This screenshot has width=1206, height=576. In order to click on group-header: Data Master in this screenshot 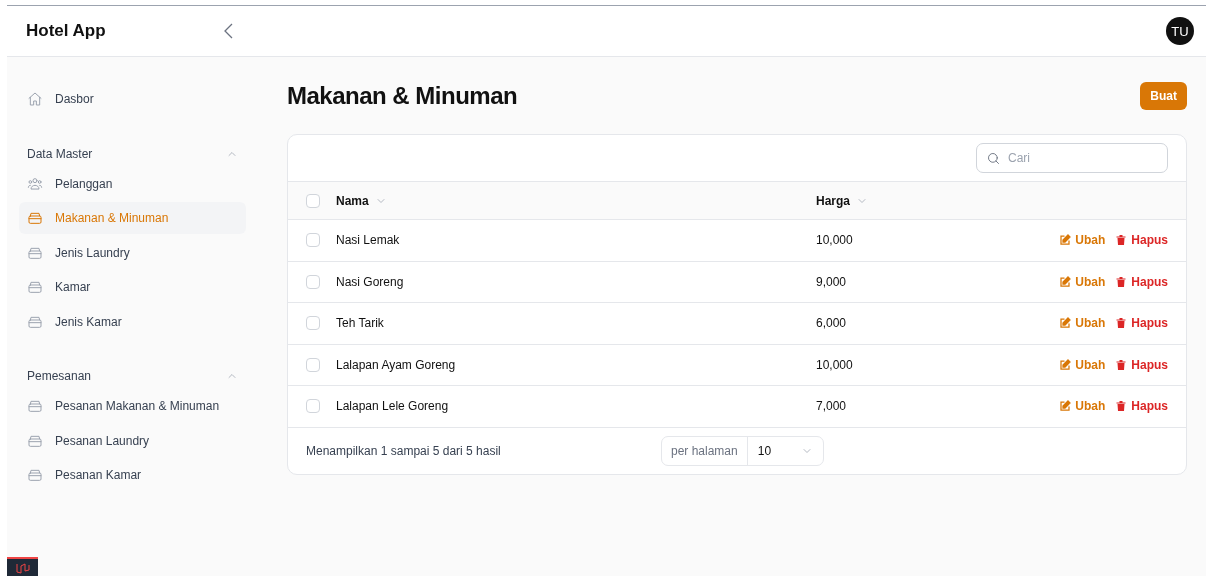, I will do `click(132, 153)`.